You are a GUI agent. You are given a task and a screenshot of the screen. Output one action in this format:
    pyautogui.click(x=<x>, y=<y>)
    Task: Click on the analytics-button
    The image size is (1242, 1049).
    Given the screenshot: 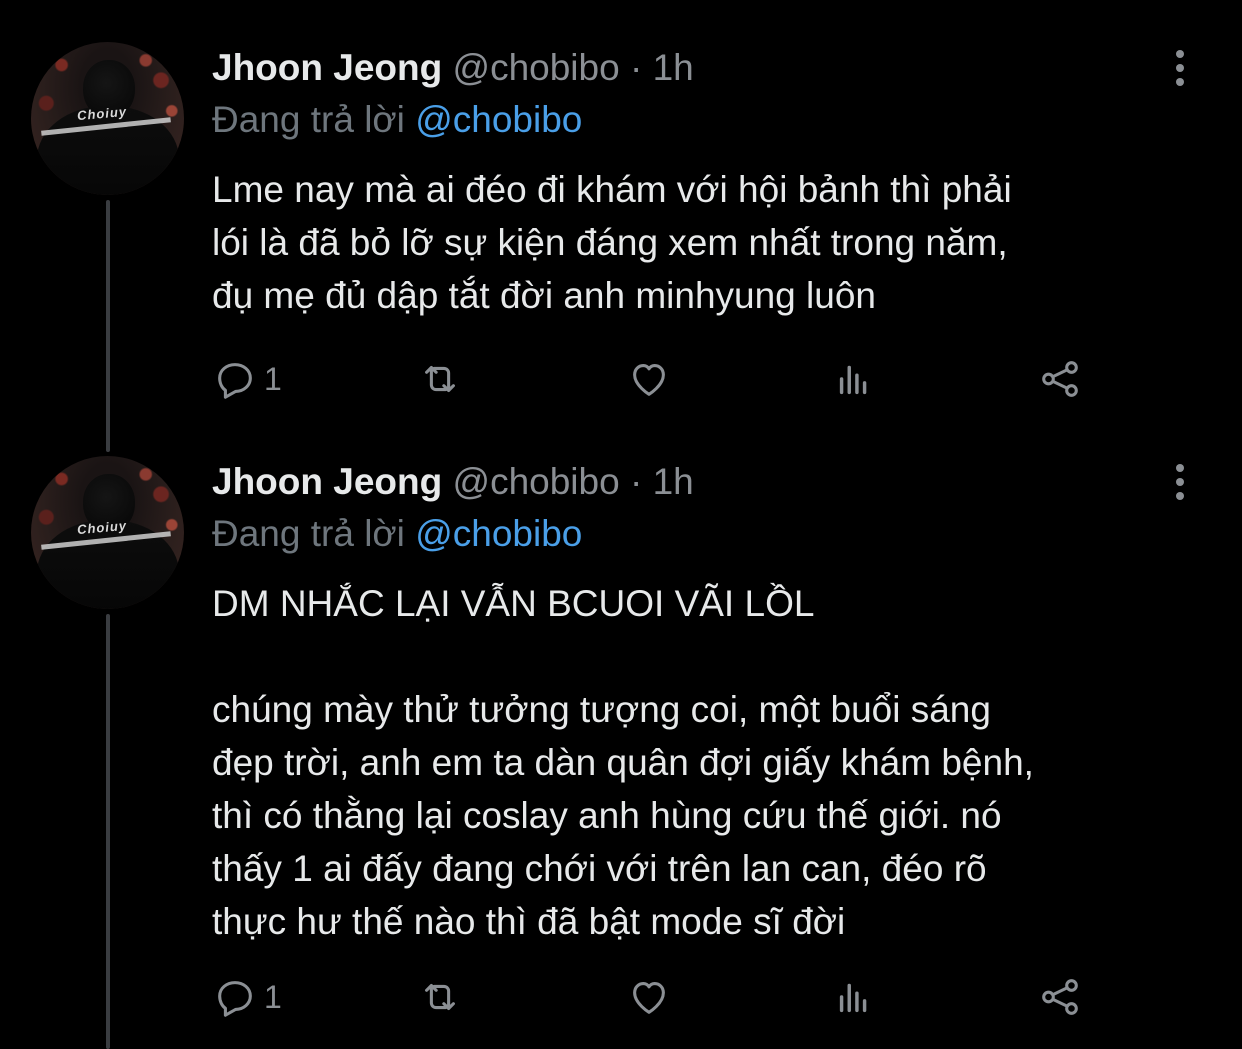 What is the action you would take?
    pyautogui.click(x=855, y=997)
    